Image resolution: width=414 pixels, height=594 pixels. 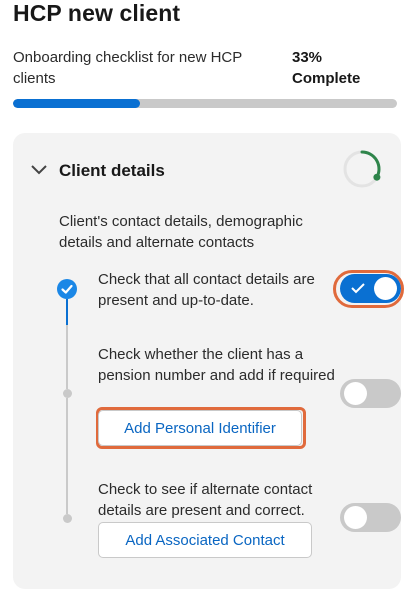 What do you see at coordinates (112, 171) in the screenshot?
I see `section-title: Client details` at bounding box center [112, 171].